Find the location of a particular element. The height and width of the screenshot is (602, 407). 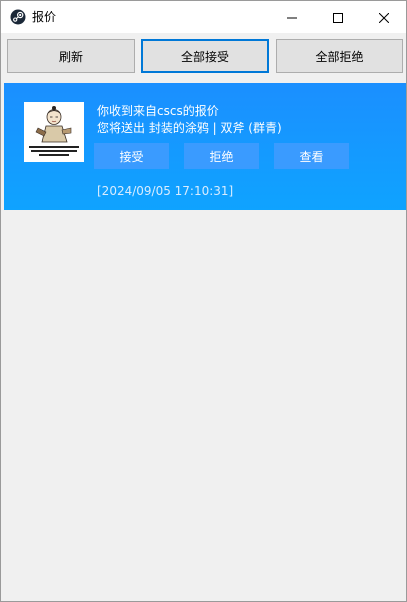

item-sticker-image is located at coordinates (54, 132).